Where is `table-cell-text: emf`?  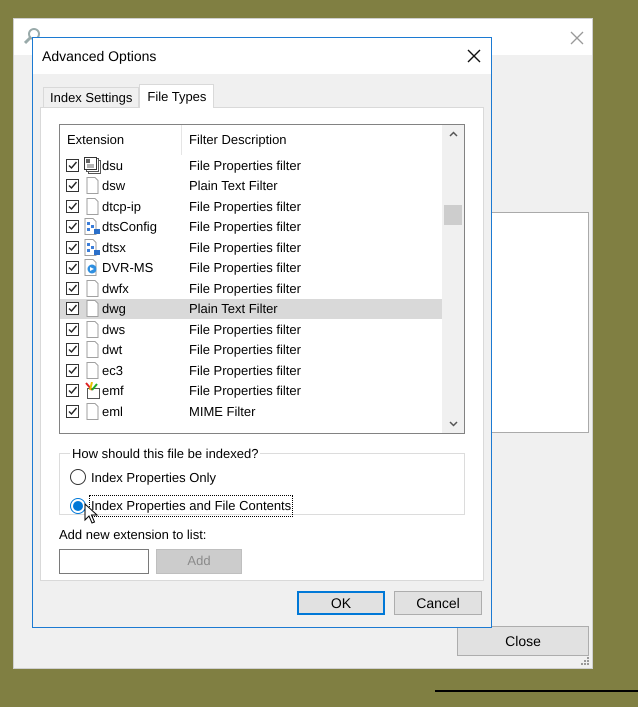 table-cell-text: emf is located at coordinates (113, 391).